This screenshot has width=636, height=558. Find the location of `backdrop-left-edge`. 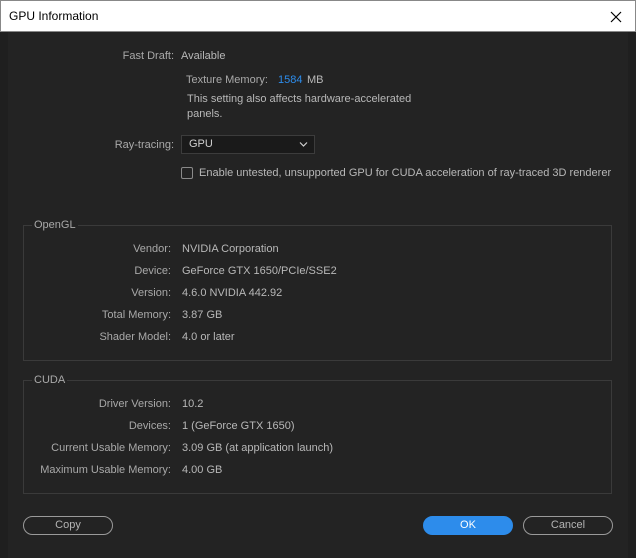

backdrop-left-edge is located at coordinates (4, 295).